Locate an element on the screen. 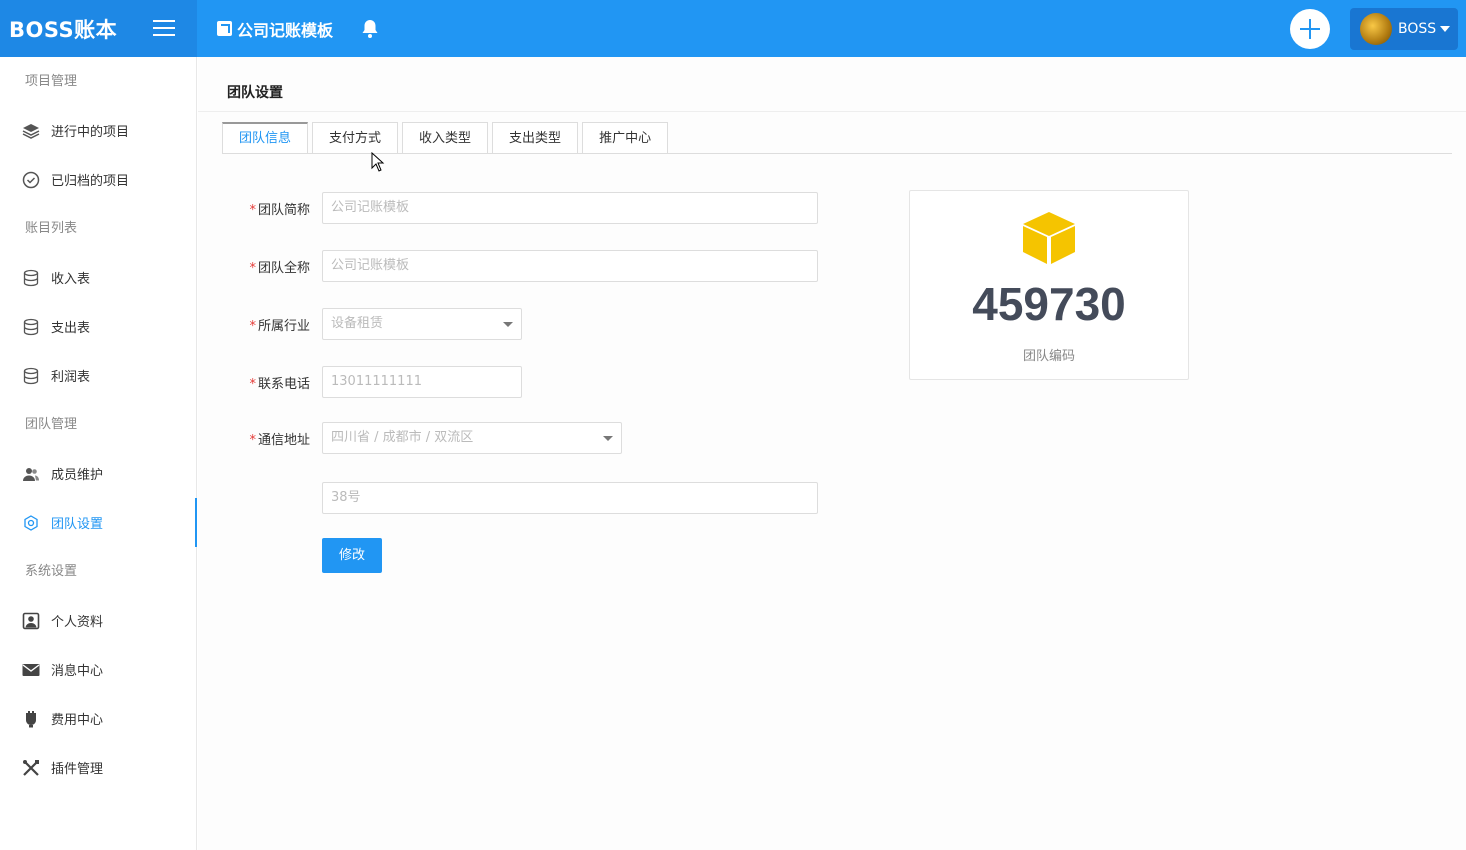  edit-button: 修改 is located at coordinates (352, 555).